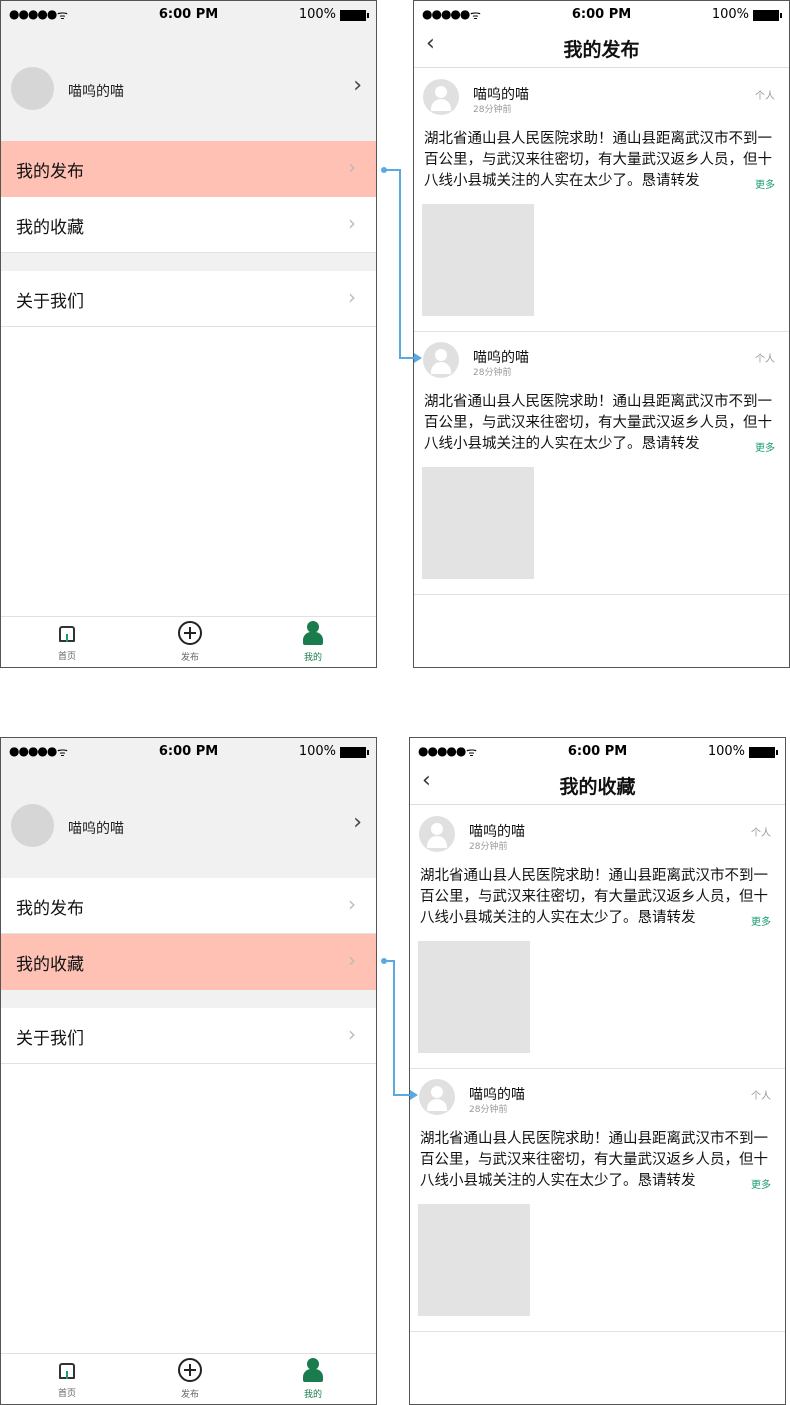  I want to click on tab-label: 发布, so click(189, 1395).